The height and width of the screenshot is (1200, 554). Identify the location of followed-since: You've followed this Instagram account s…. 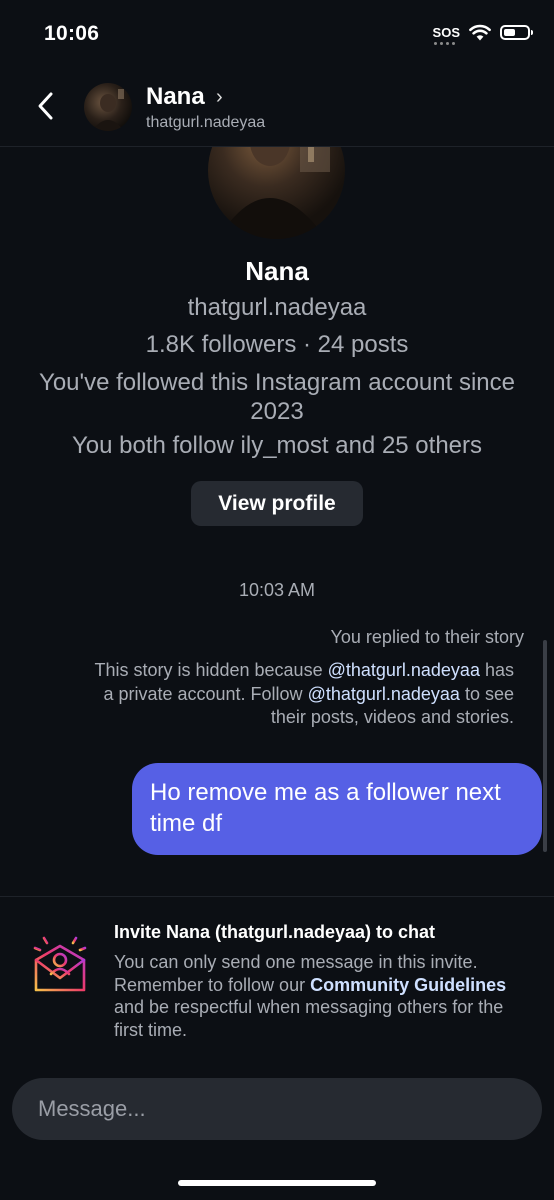
(277, 397).